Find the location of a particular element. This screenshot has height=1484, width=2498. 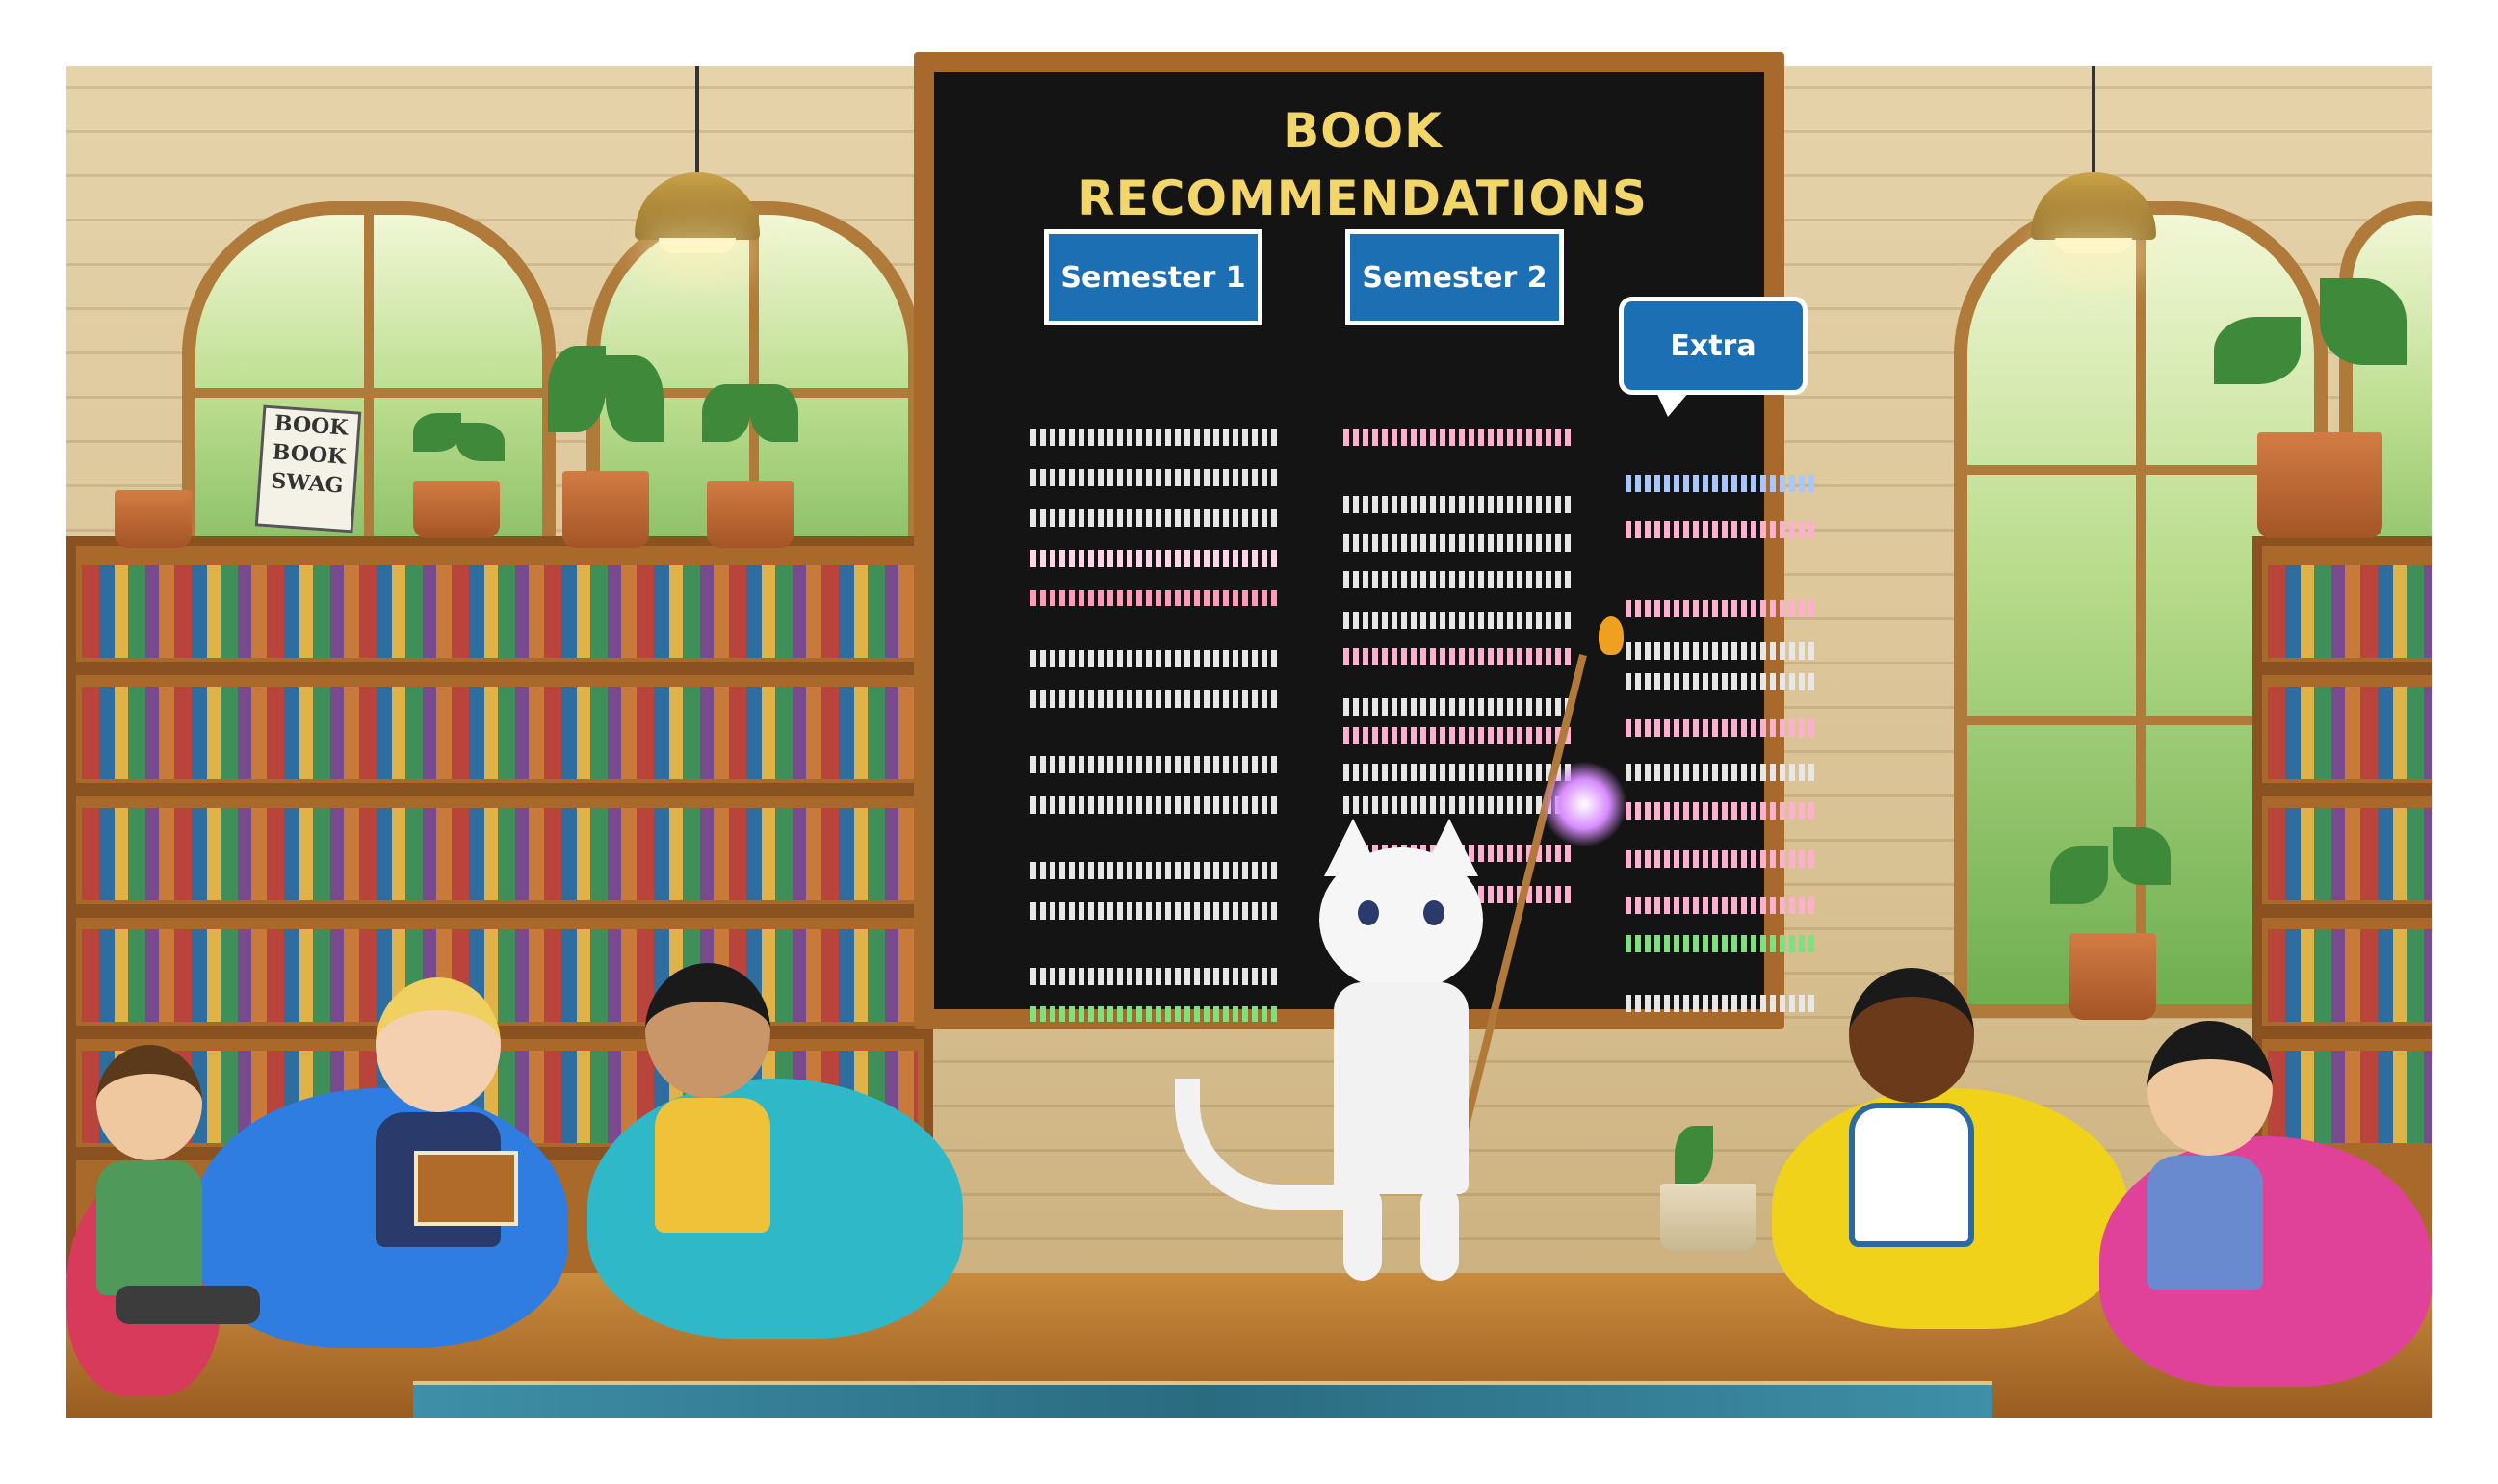

book-swap-sign: BOOK BOOK SWAG is located at coordinates (308, 469).